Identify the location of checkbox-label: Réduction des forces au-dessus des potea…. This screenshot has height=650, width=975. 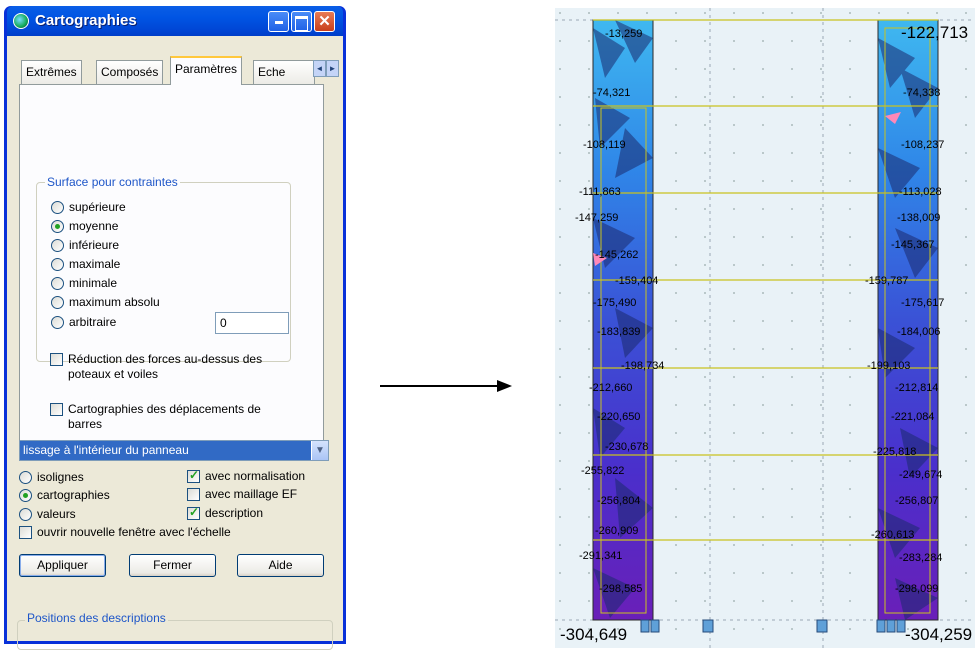
(165, 366).